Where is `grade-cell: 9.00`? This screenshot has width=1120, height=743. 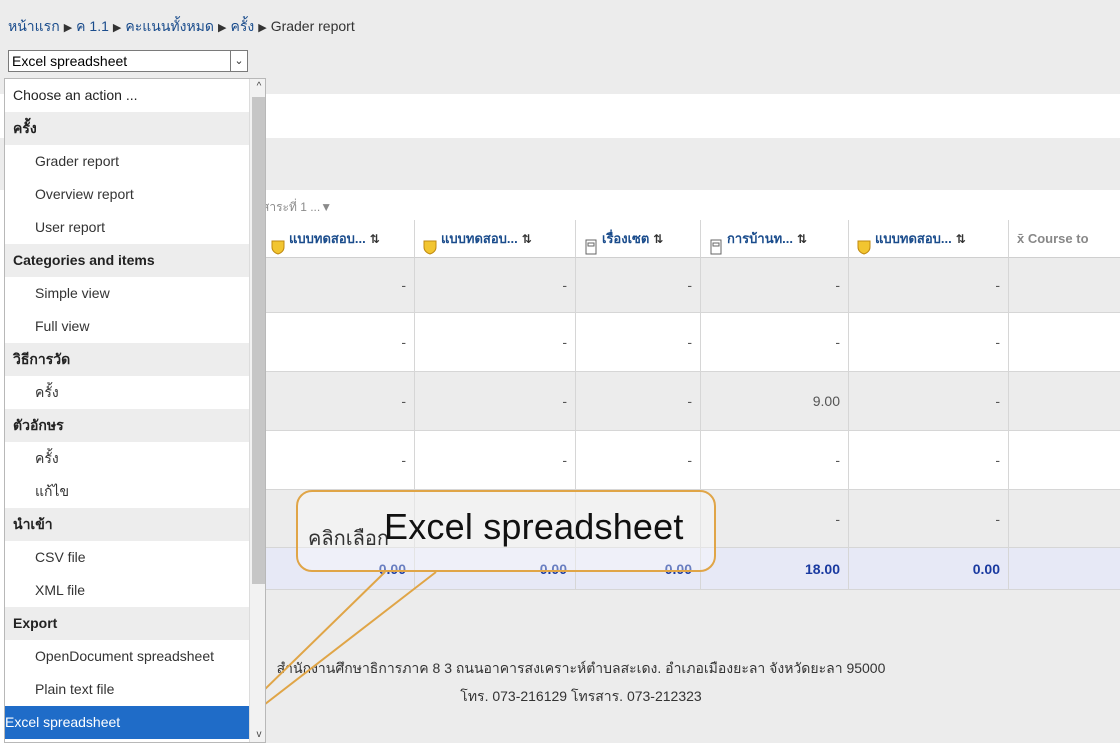
grade-cell: 9.00 is located at coordinates (774, 401).